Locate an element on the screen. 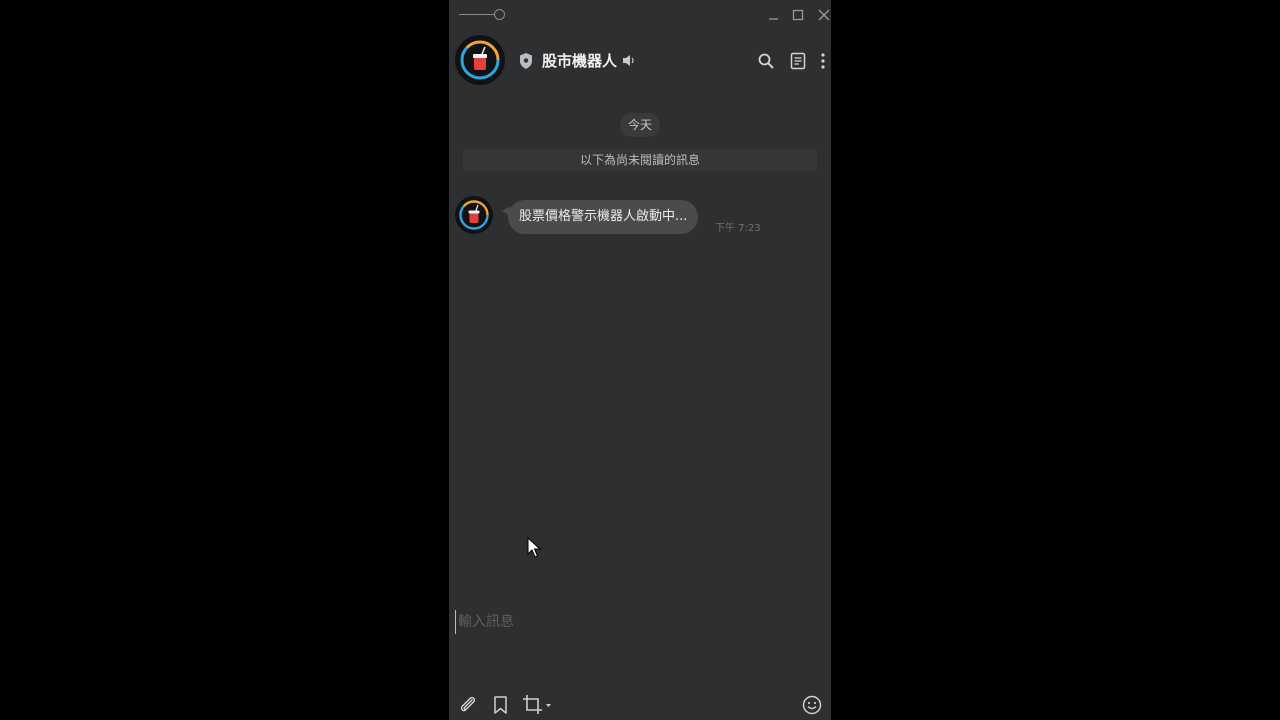 The image size is (1280, 720). attach-icon is located at coordinates (468, 705).